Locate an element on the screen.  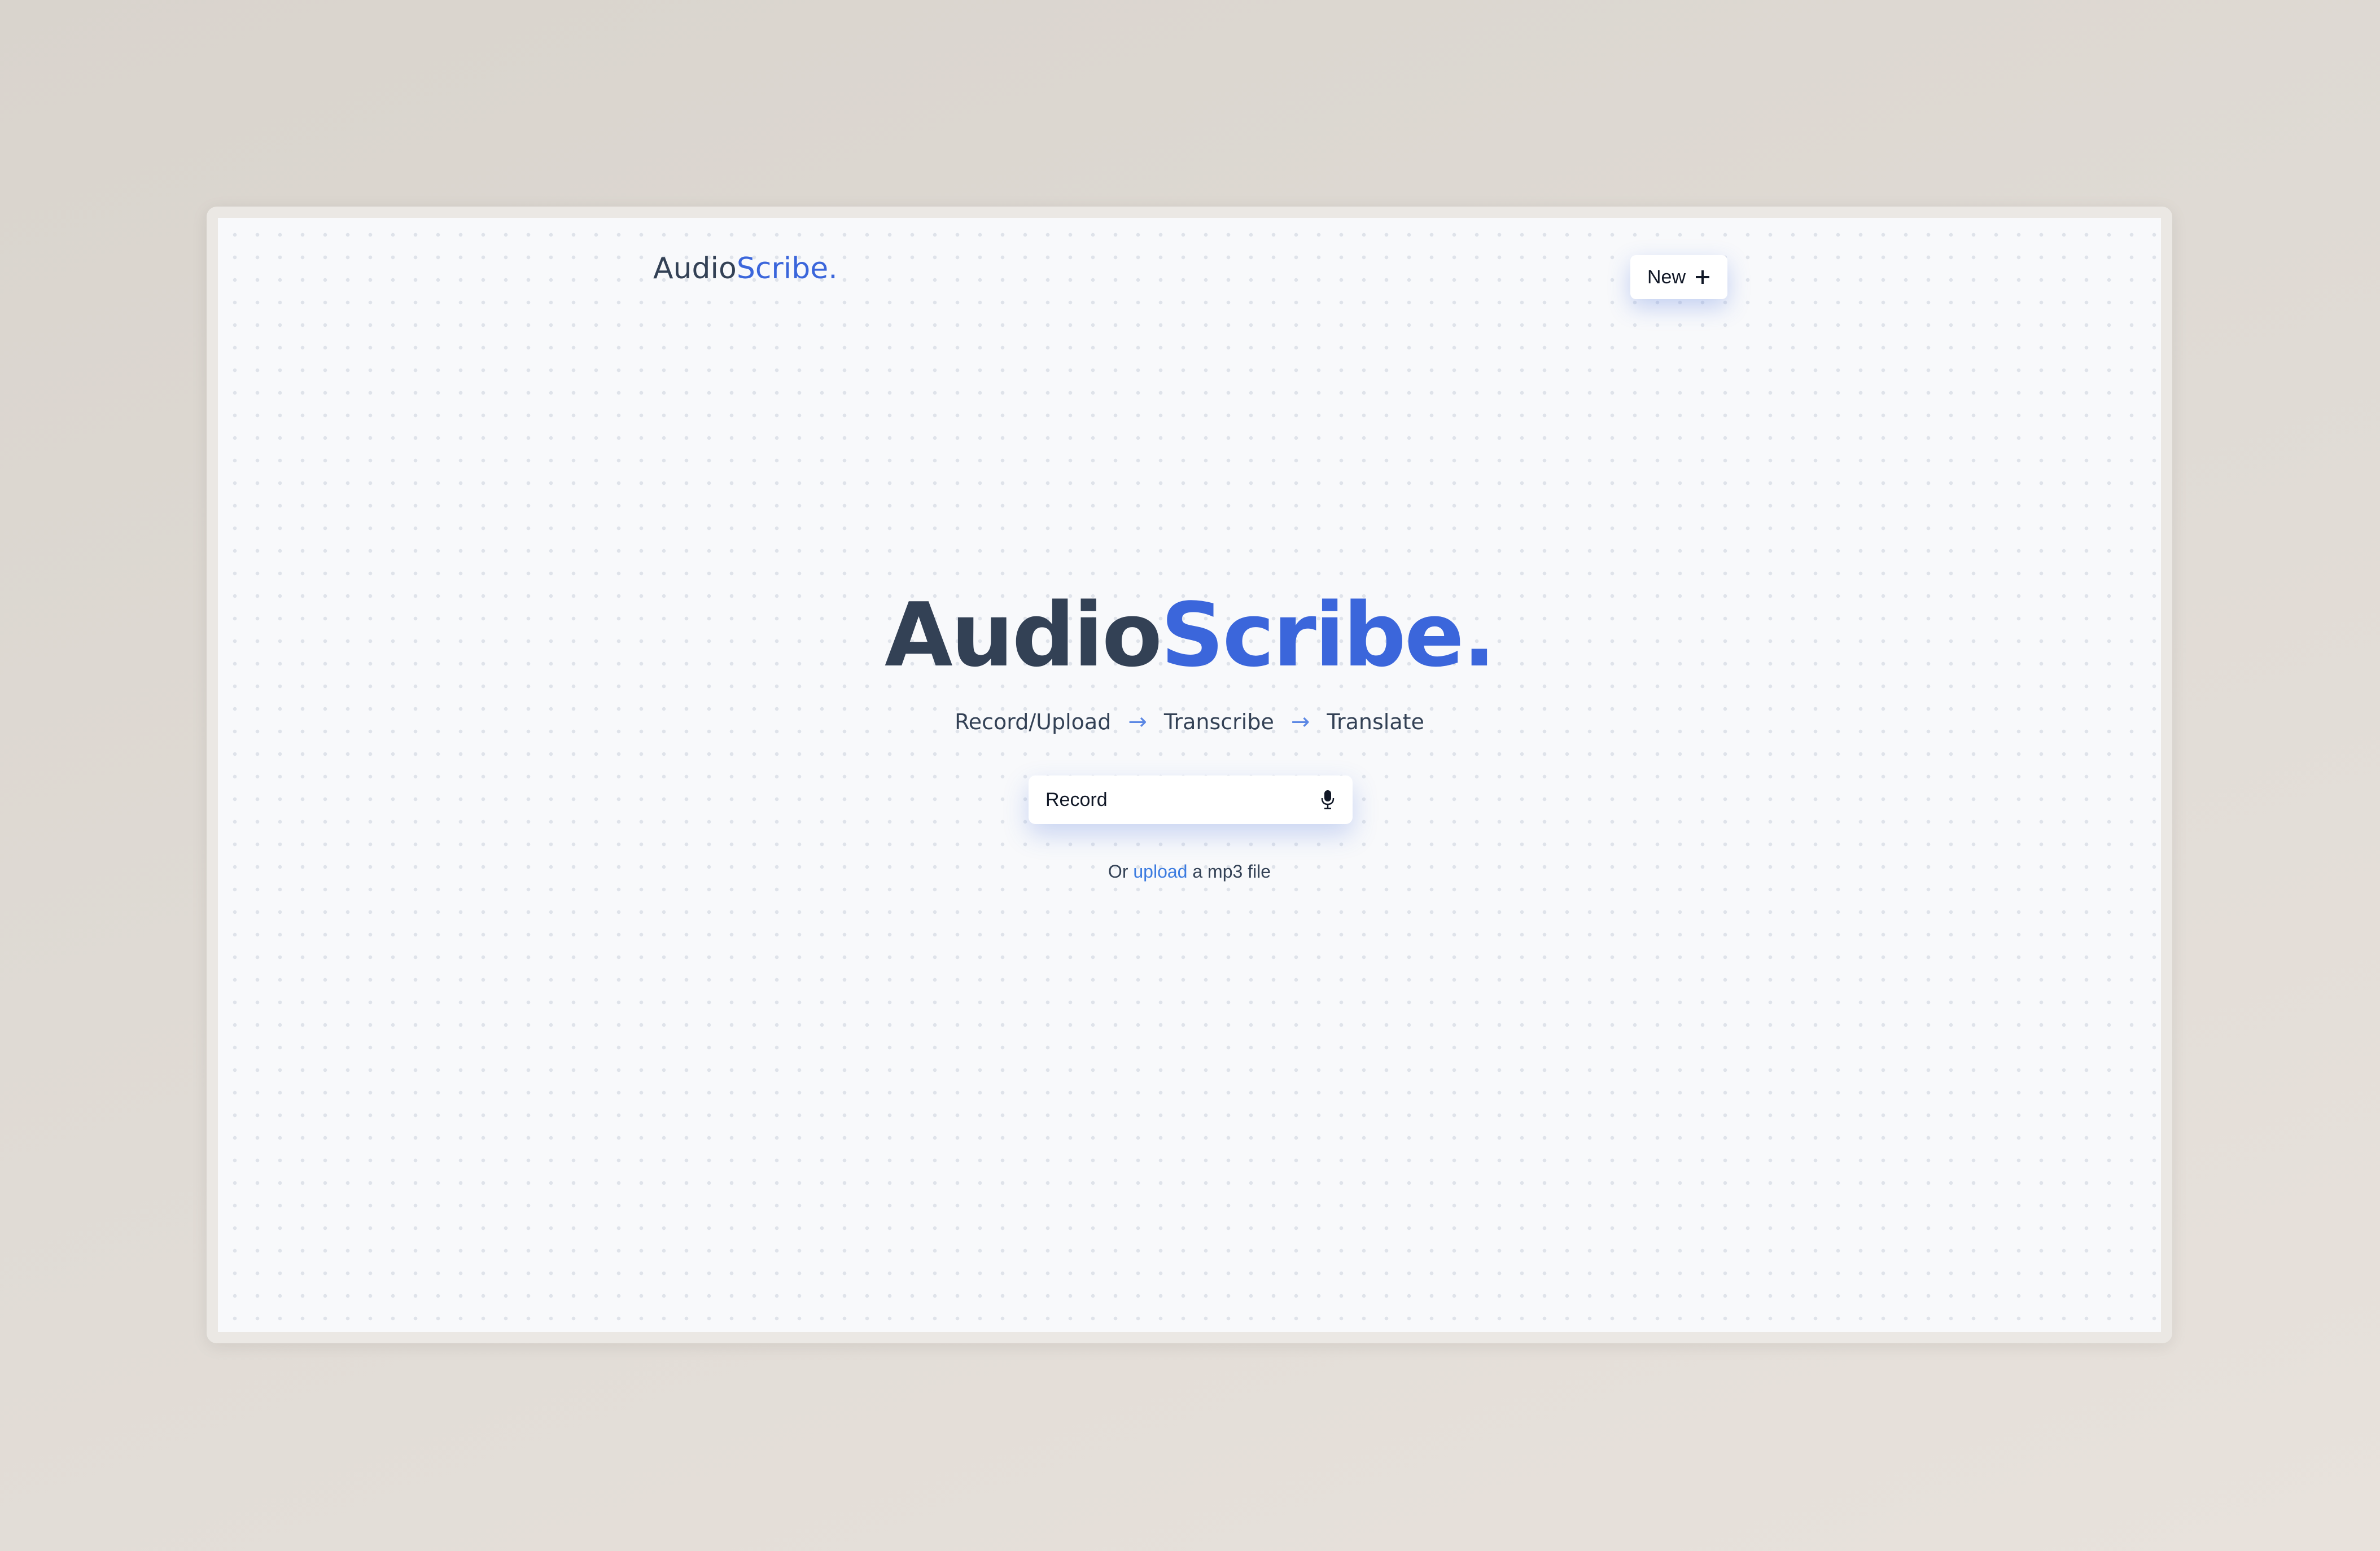
header-logo: AudioScribe. is located at coordinates (745, 269).